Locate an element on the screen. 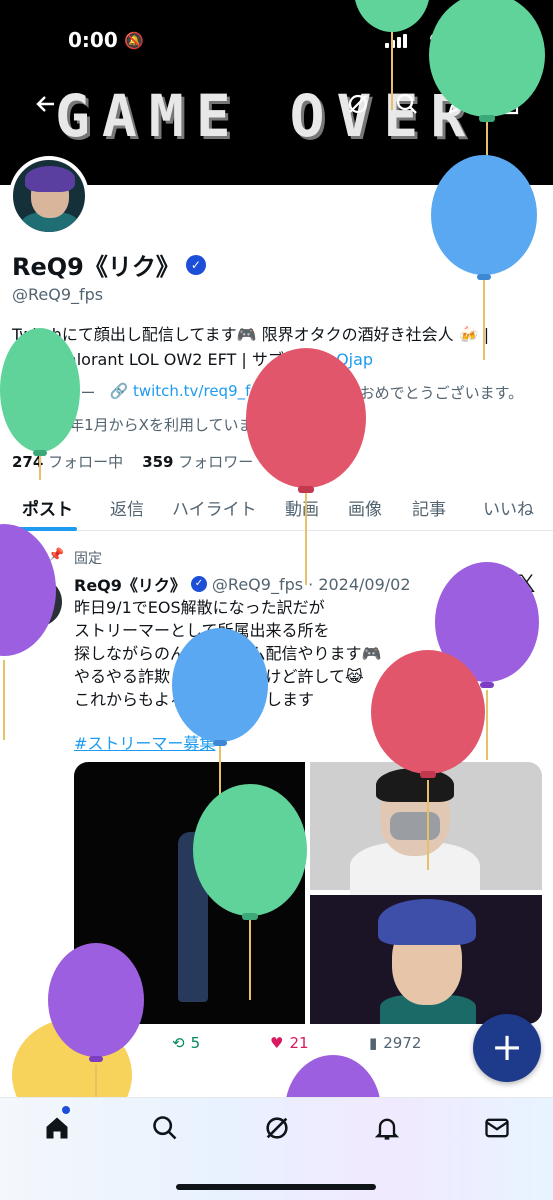 This screenshot has width=553, height=1200. profile-joined: ▦ 2021年1月からXを利用しています › is located at coordinates (145, 424).